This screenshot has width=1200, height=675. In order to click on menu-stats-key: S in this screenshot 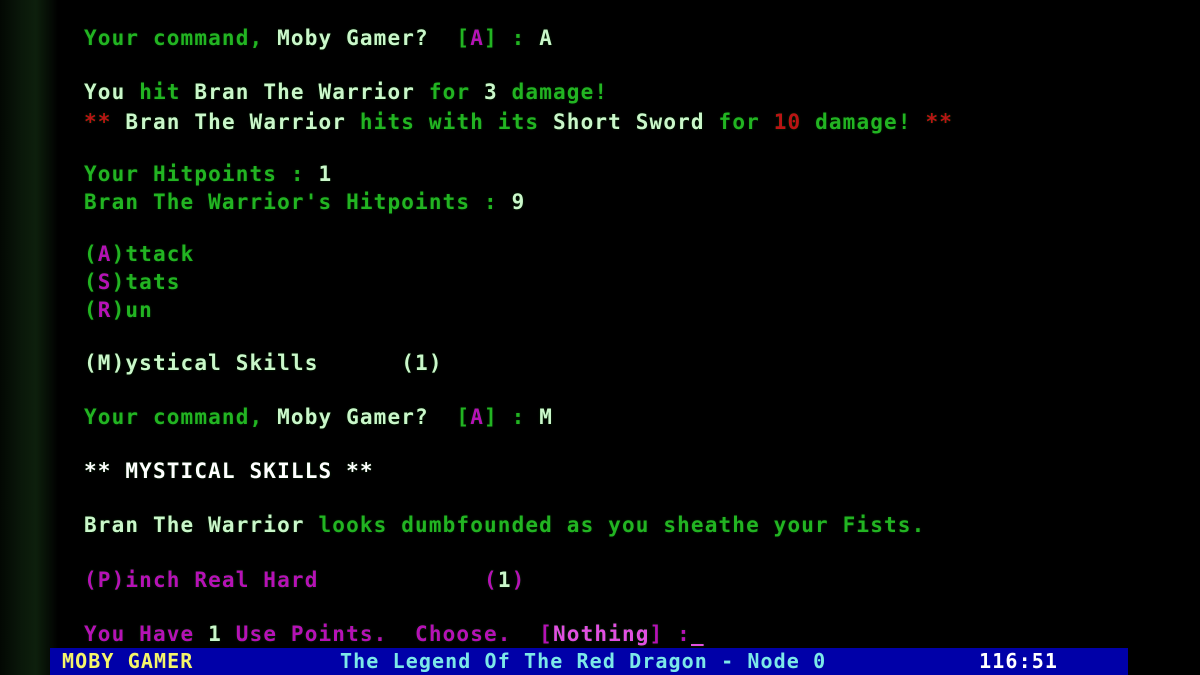, I will do `click(104, 282)`.